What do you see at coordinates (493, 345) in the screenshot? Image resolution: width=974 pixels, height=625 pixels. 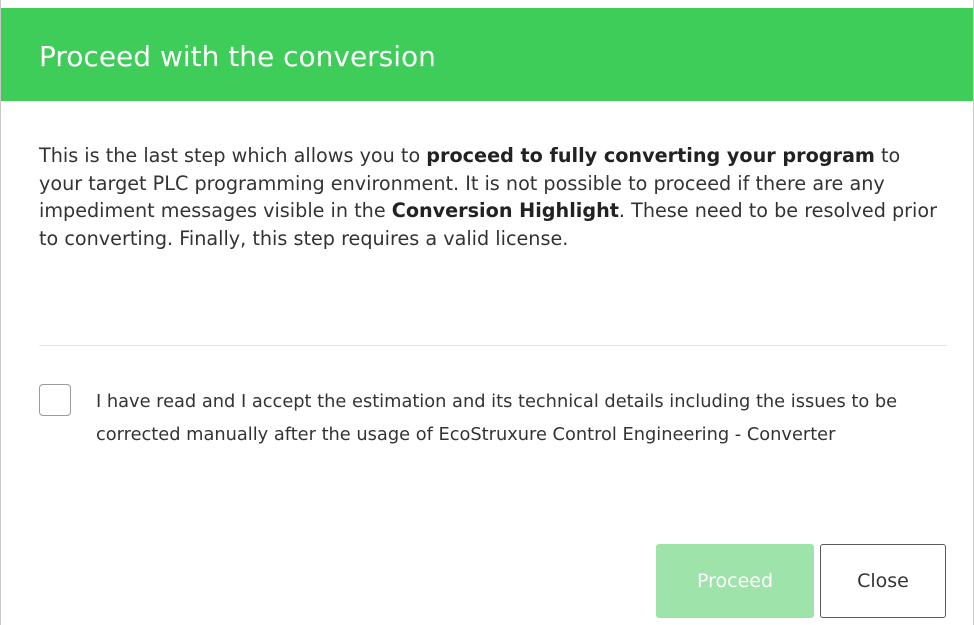 I see `section-divider` at bounding box center [493, 345].